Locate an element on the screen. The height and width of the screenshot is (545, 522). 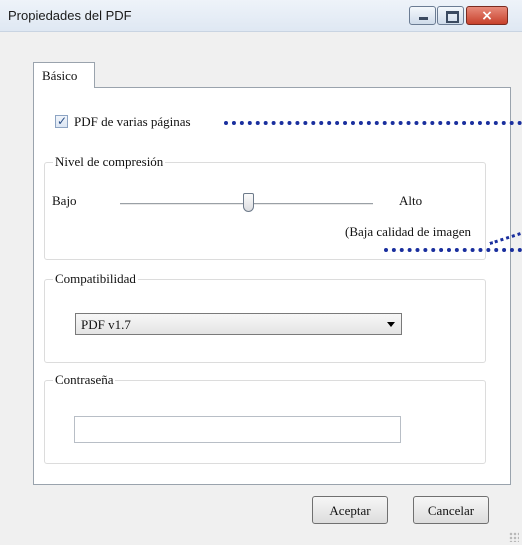
cancel-button: Cancelar is located at coordinates (451, 510).